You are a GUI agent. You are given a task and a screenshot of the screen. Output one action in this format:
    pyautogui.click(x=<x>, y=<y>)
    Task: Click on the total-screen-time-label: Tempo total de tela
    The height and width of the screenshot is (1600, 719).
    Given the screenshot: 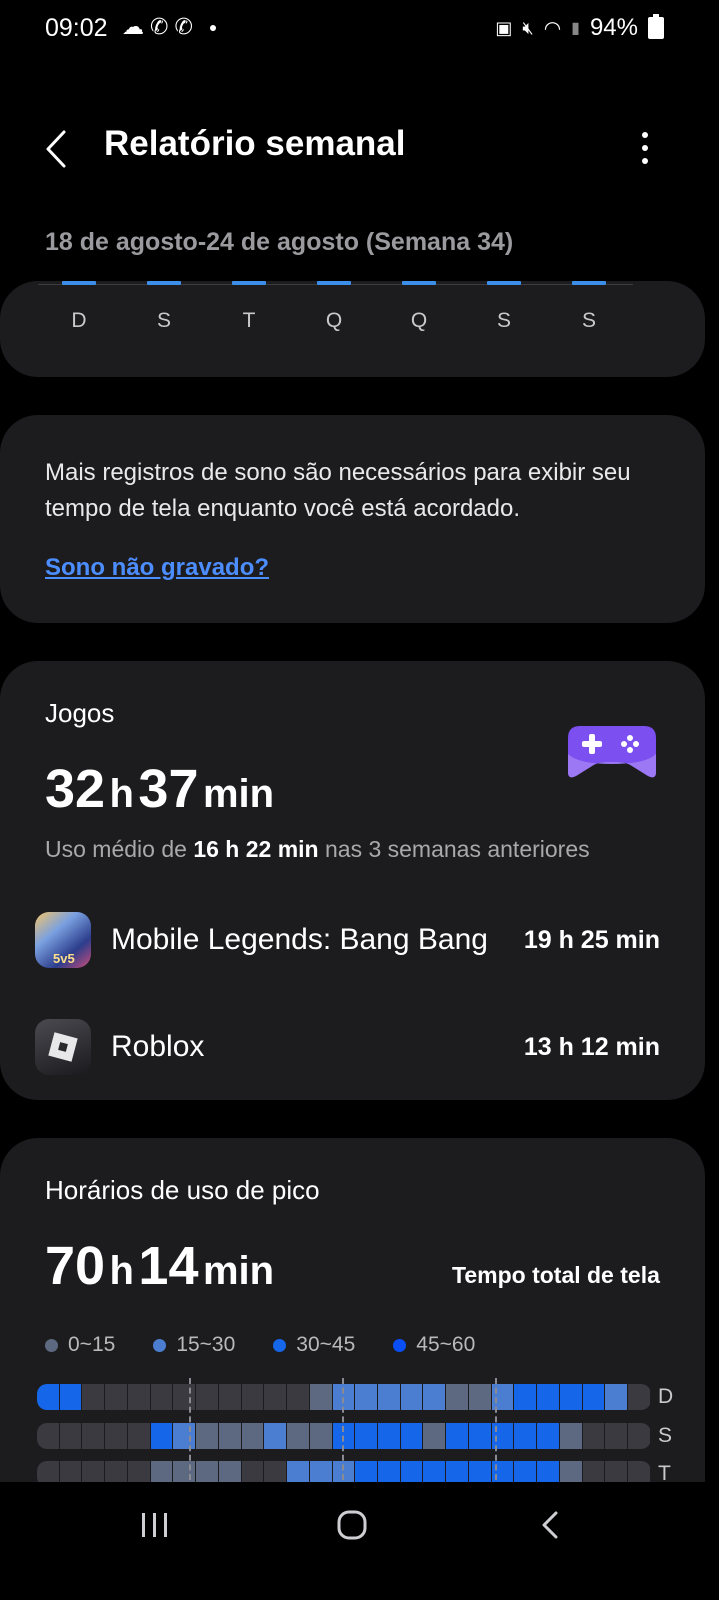 What is the action you would take?
    pyautogui.click(x=556, y=1275)
    